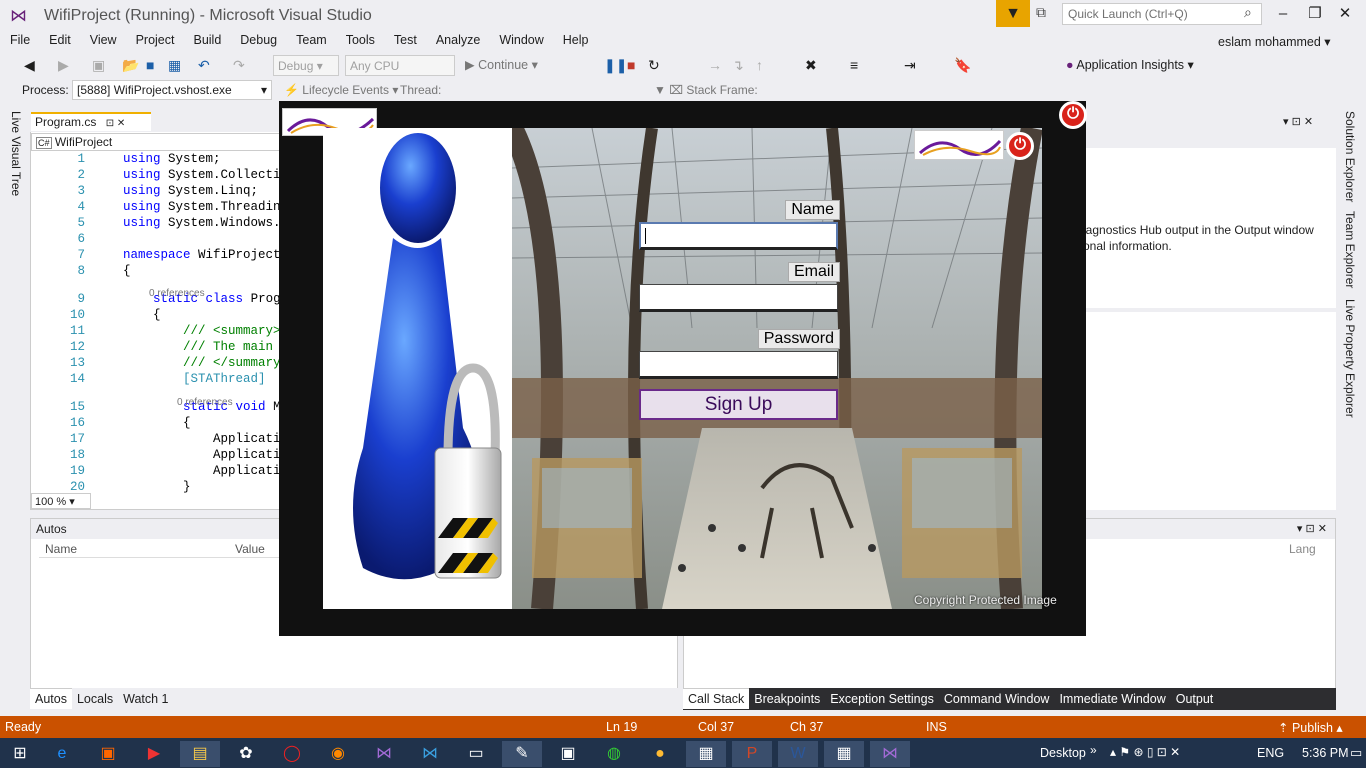  Describe the element at coordinates (1356, 753) in the screenshot. I see `notifications-icon-tray: ▭` at that location.